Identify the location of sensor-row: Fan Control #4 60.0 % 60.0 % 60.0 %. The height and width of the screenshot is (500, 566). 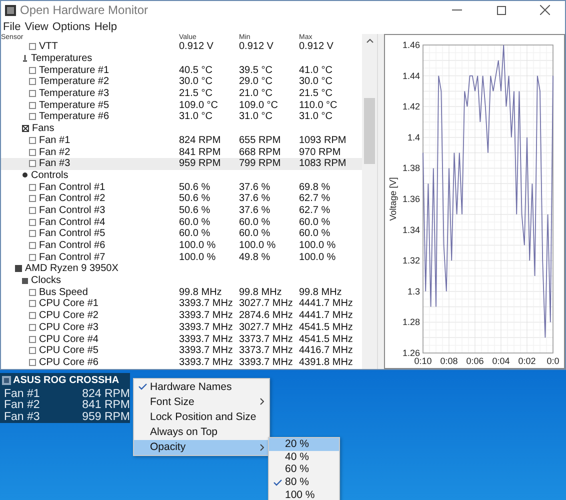
(181, 222).